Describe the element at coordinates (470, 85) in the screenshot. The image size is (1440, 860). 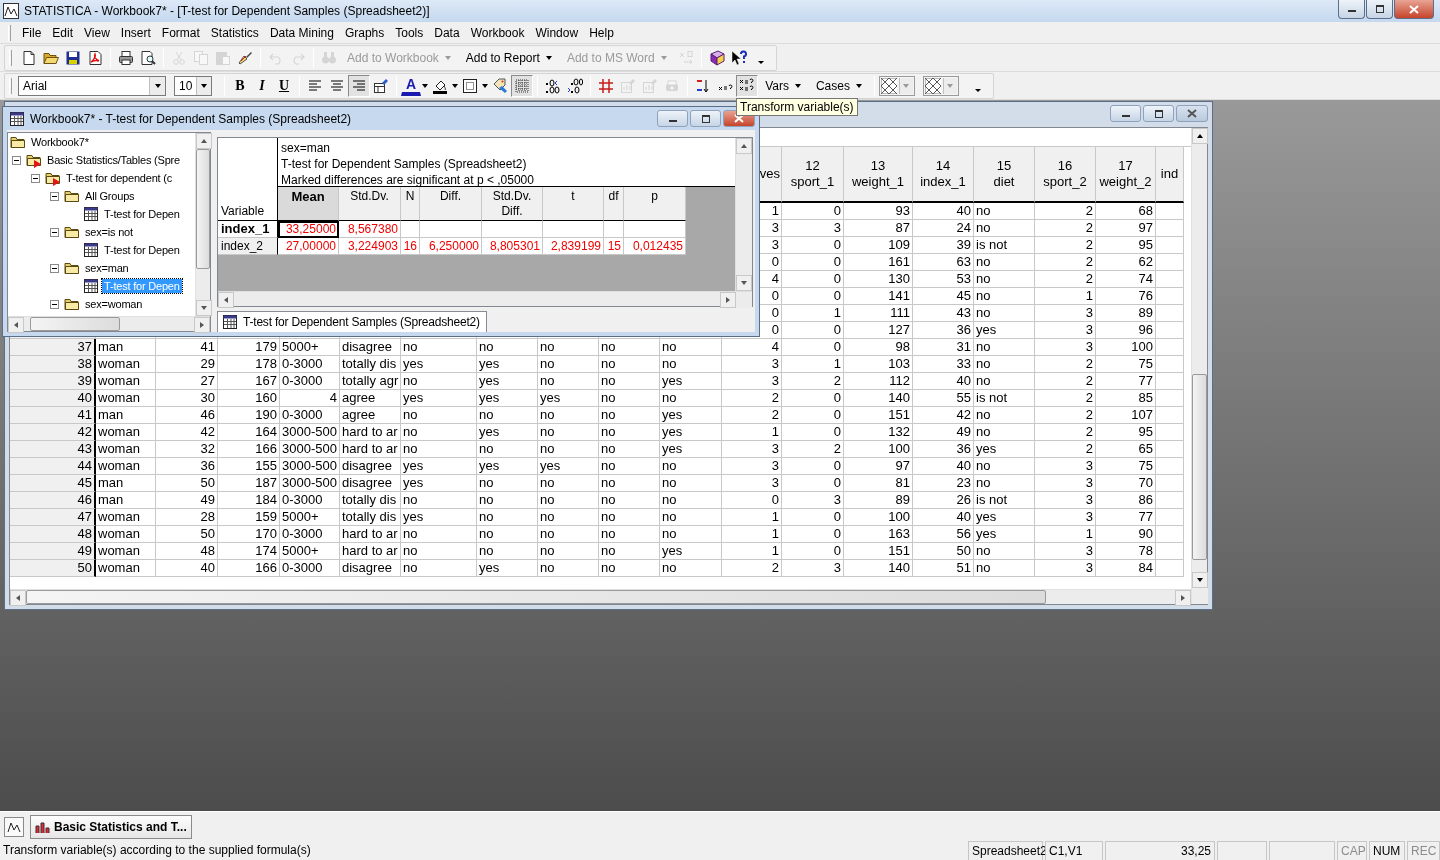
I see `border-icon` at that location.